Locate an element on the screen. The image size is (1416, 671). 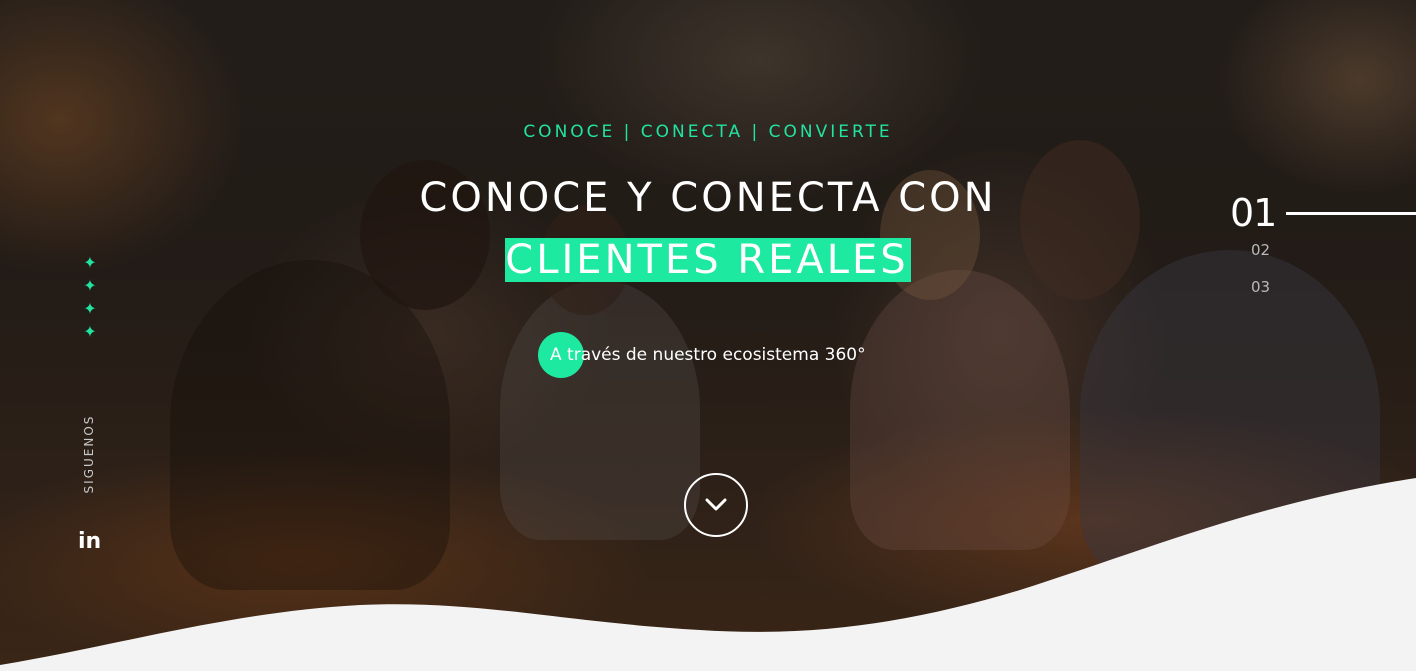
slide-progress-bar is located at coordinates (1351, 213).